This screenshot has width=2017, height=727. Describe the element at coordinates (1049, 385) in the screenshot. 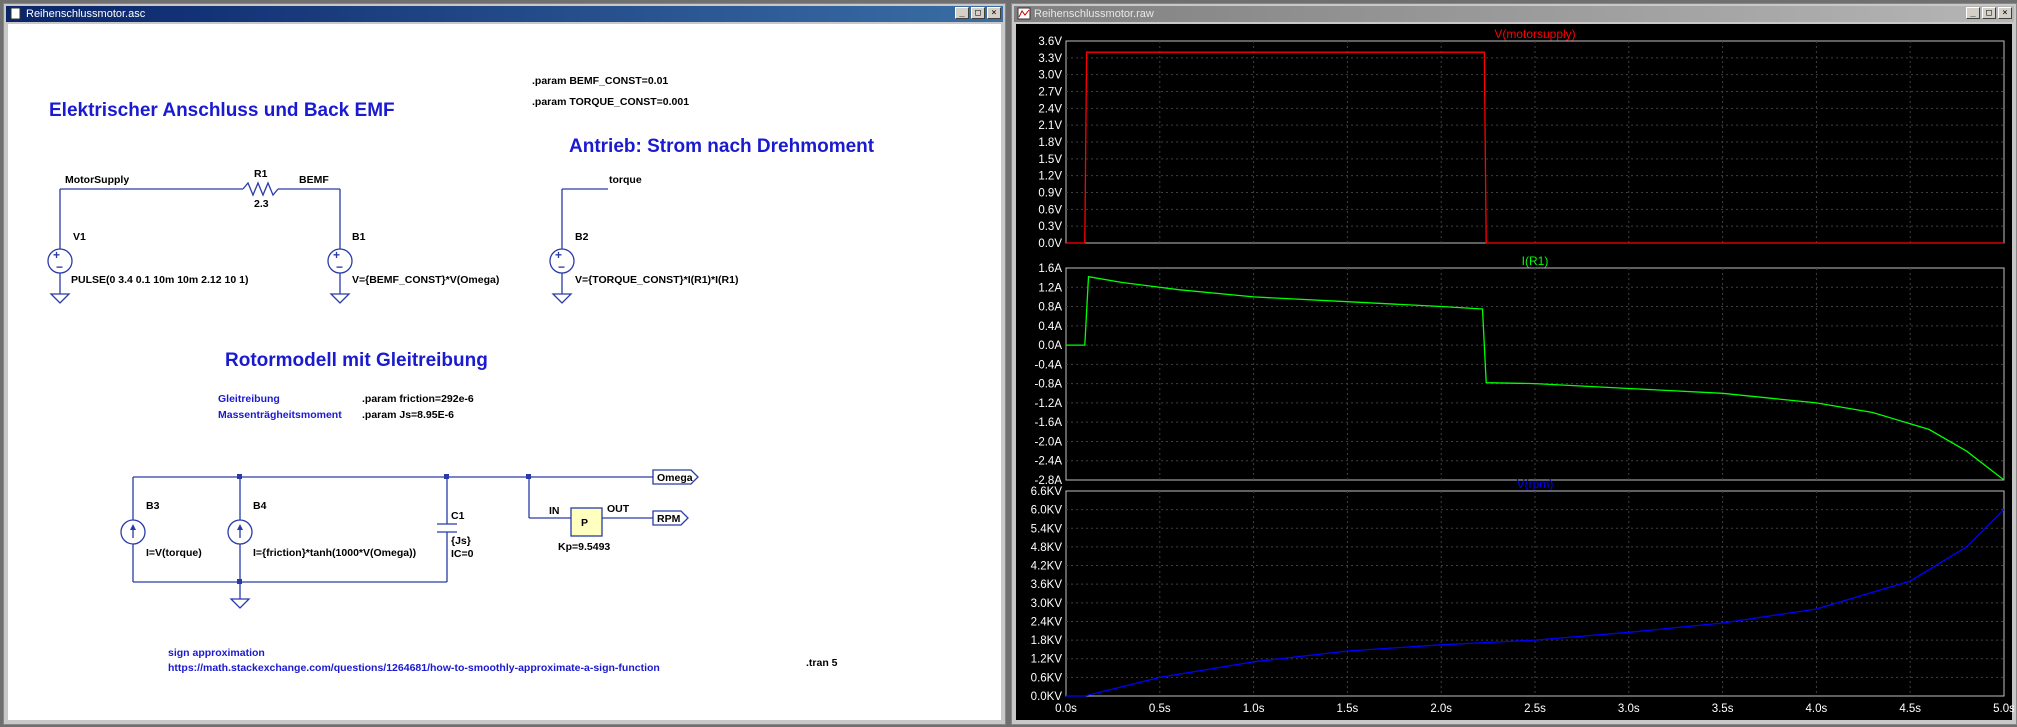

I see `y-tick-label: -0.8A` at that location.